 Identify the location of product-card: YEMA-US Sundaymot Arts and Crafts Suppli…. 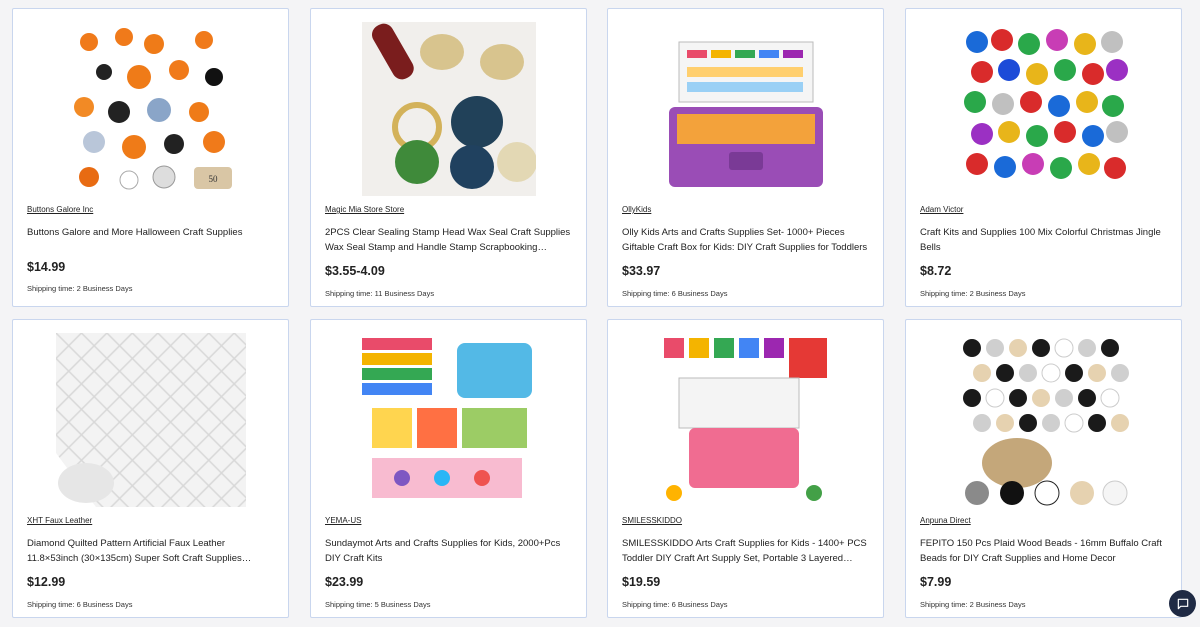
(448, 468).